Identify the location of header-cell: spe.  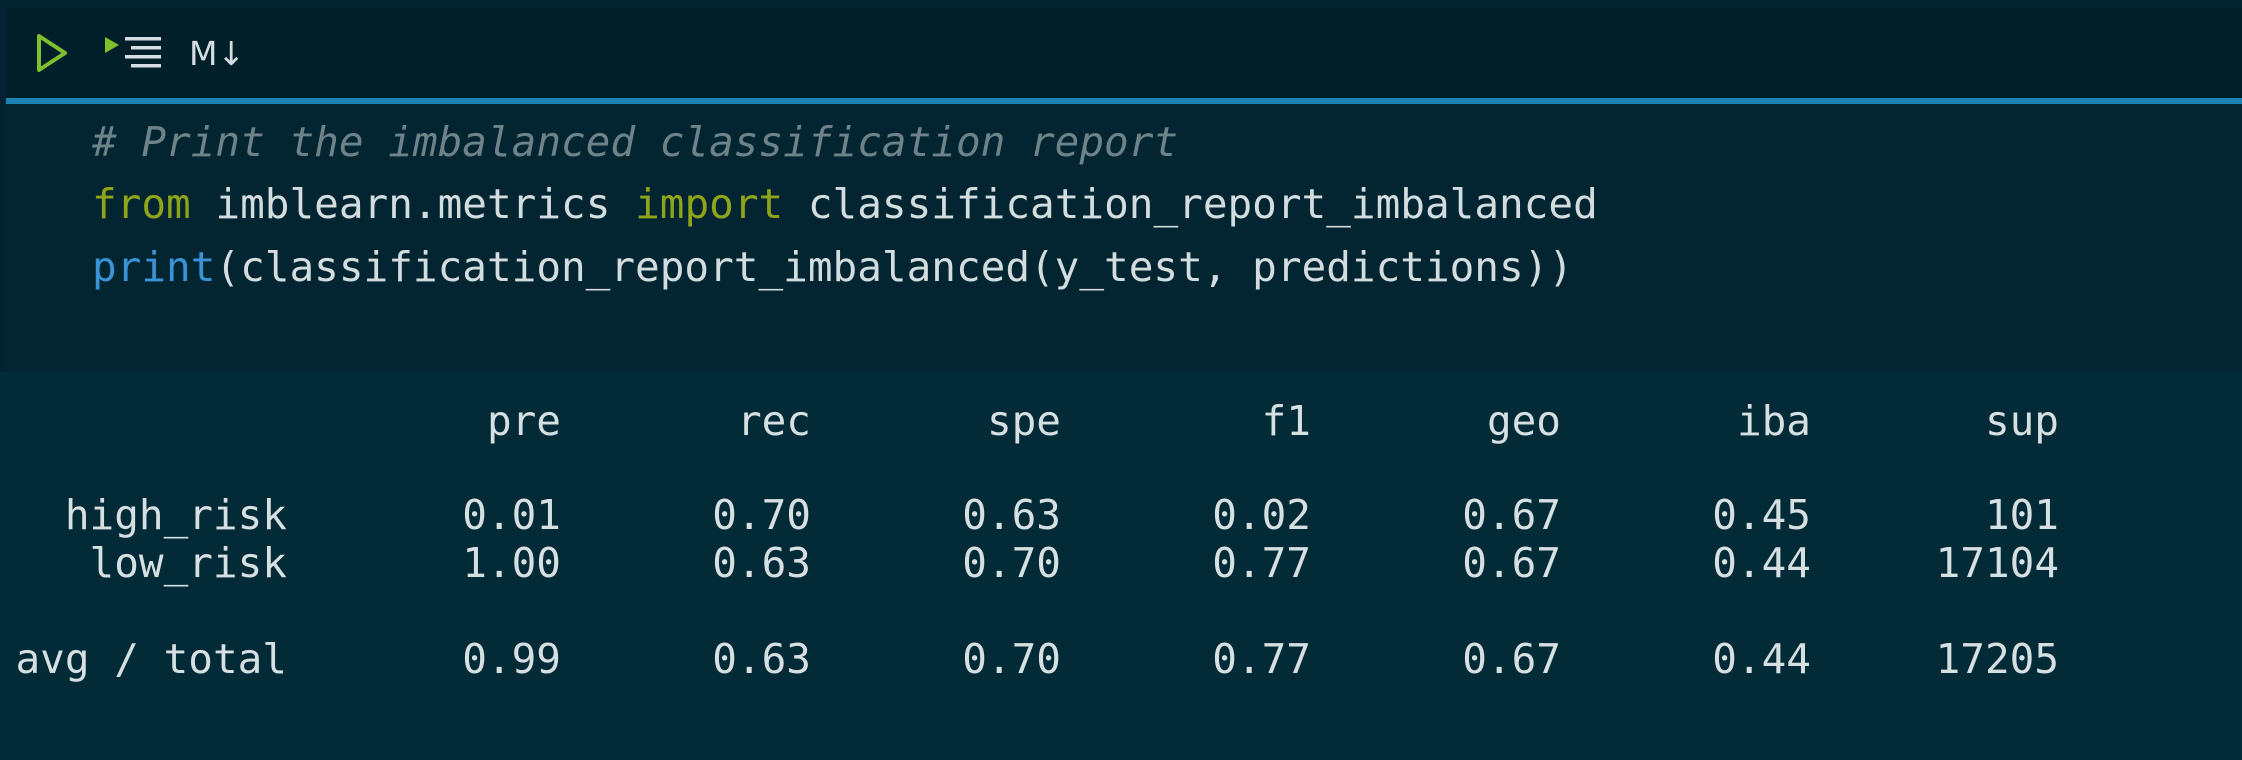
(1023, 421).